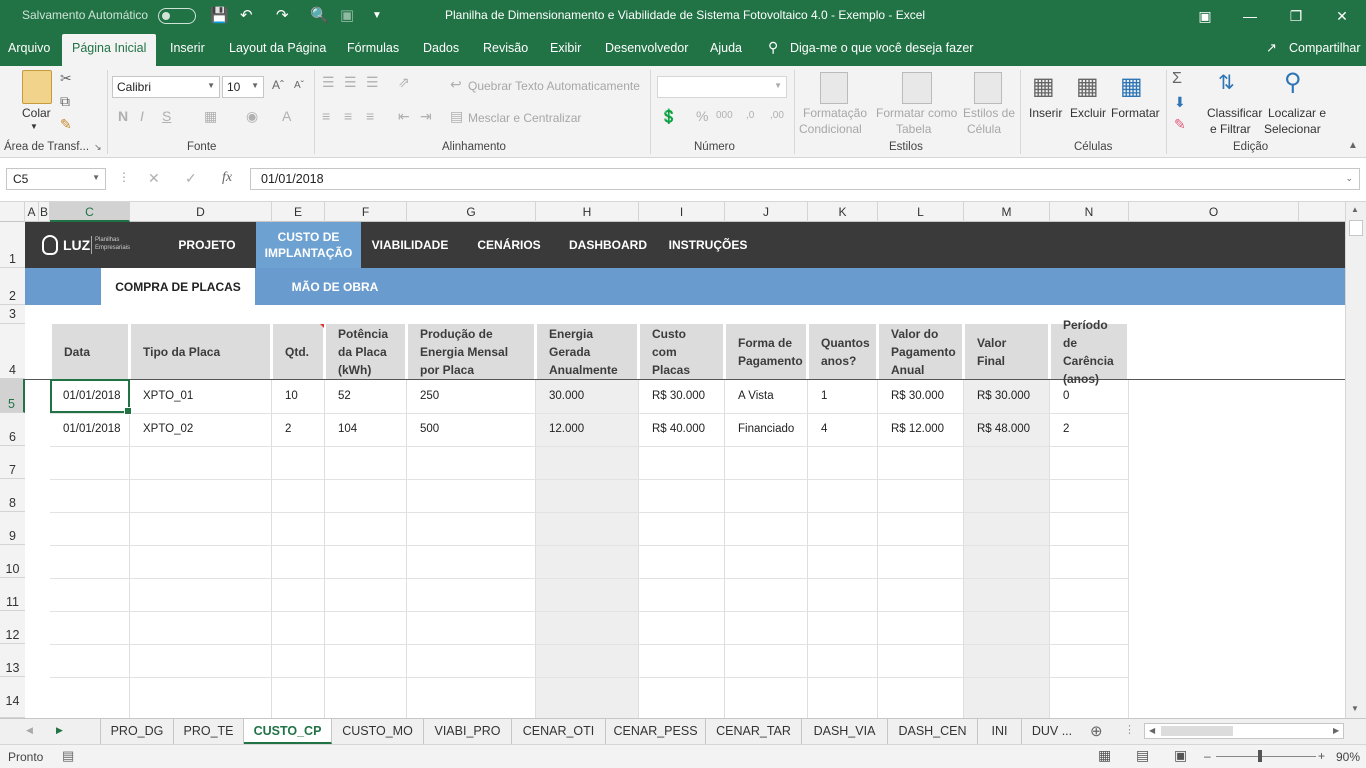 The image size is (1366, 768). What do you see at coordinates (124, 177) in the screenshot?
I see `more-options-icon: ⋮` at bounding box center [124, 177].